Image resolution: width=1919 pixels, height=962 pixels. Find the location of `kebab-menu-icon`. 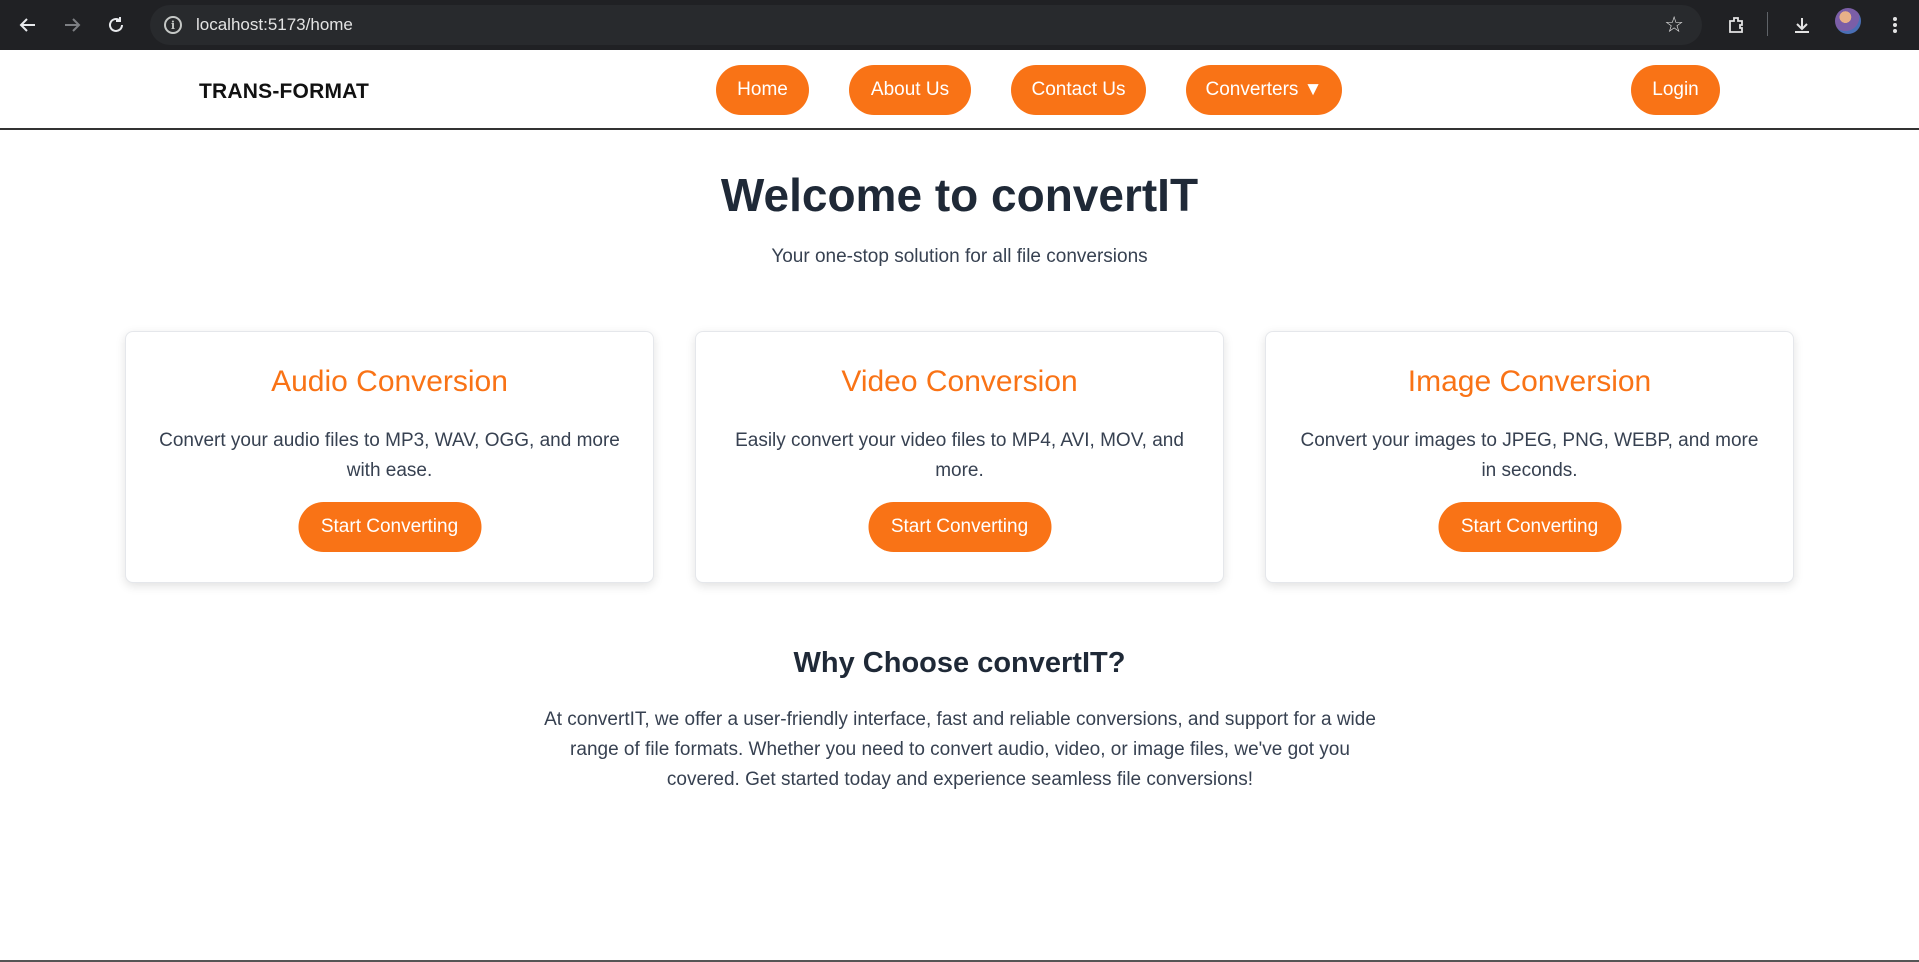

kebab-menu-icon is located at coordinates (1895, 25).